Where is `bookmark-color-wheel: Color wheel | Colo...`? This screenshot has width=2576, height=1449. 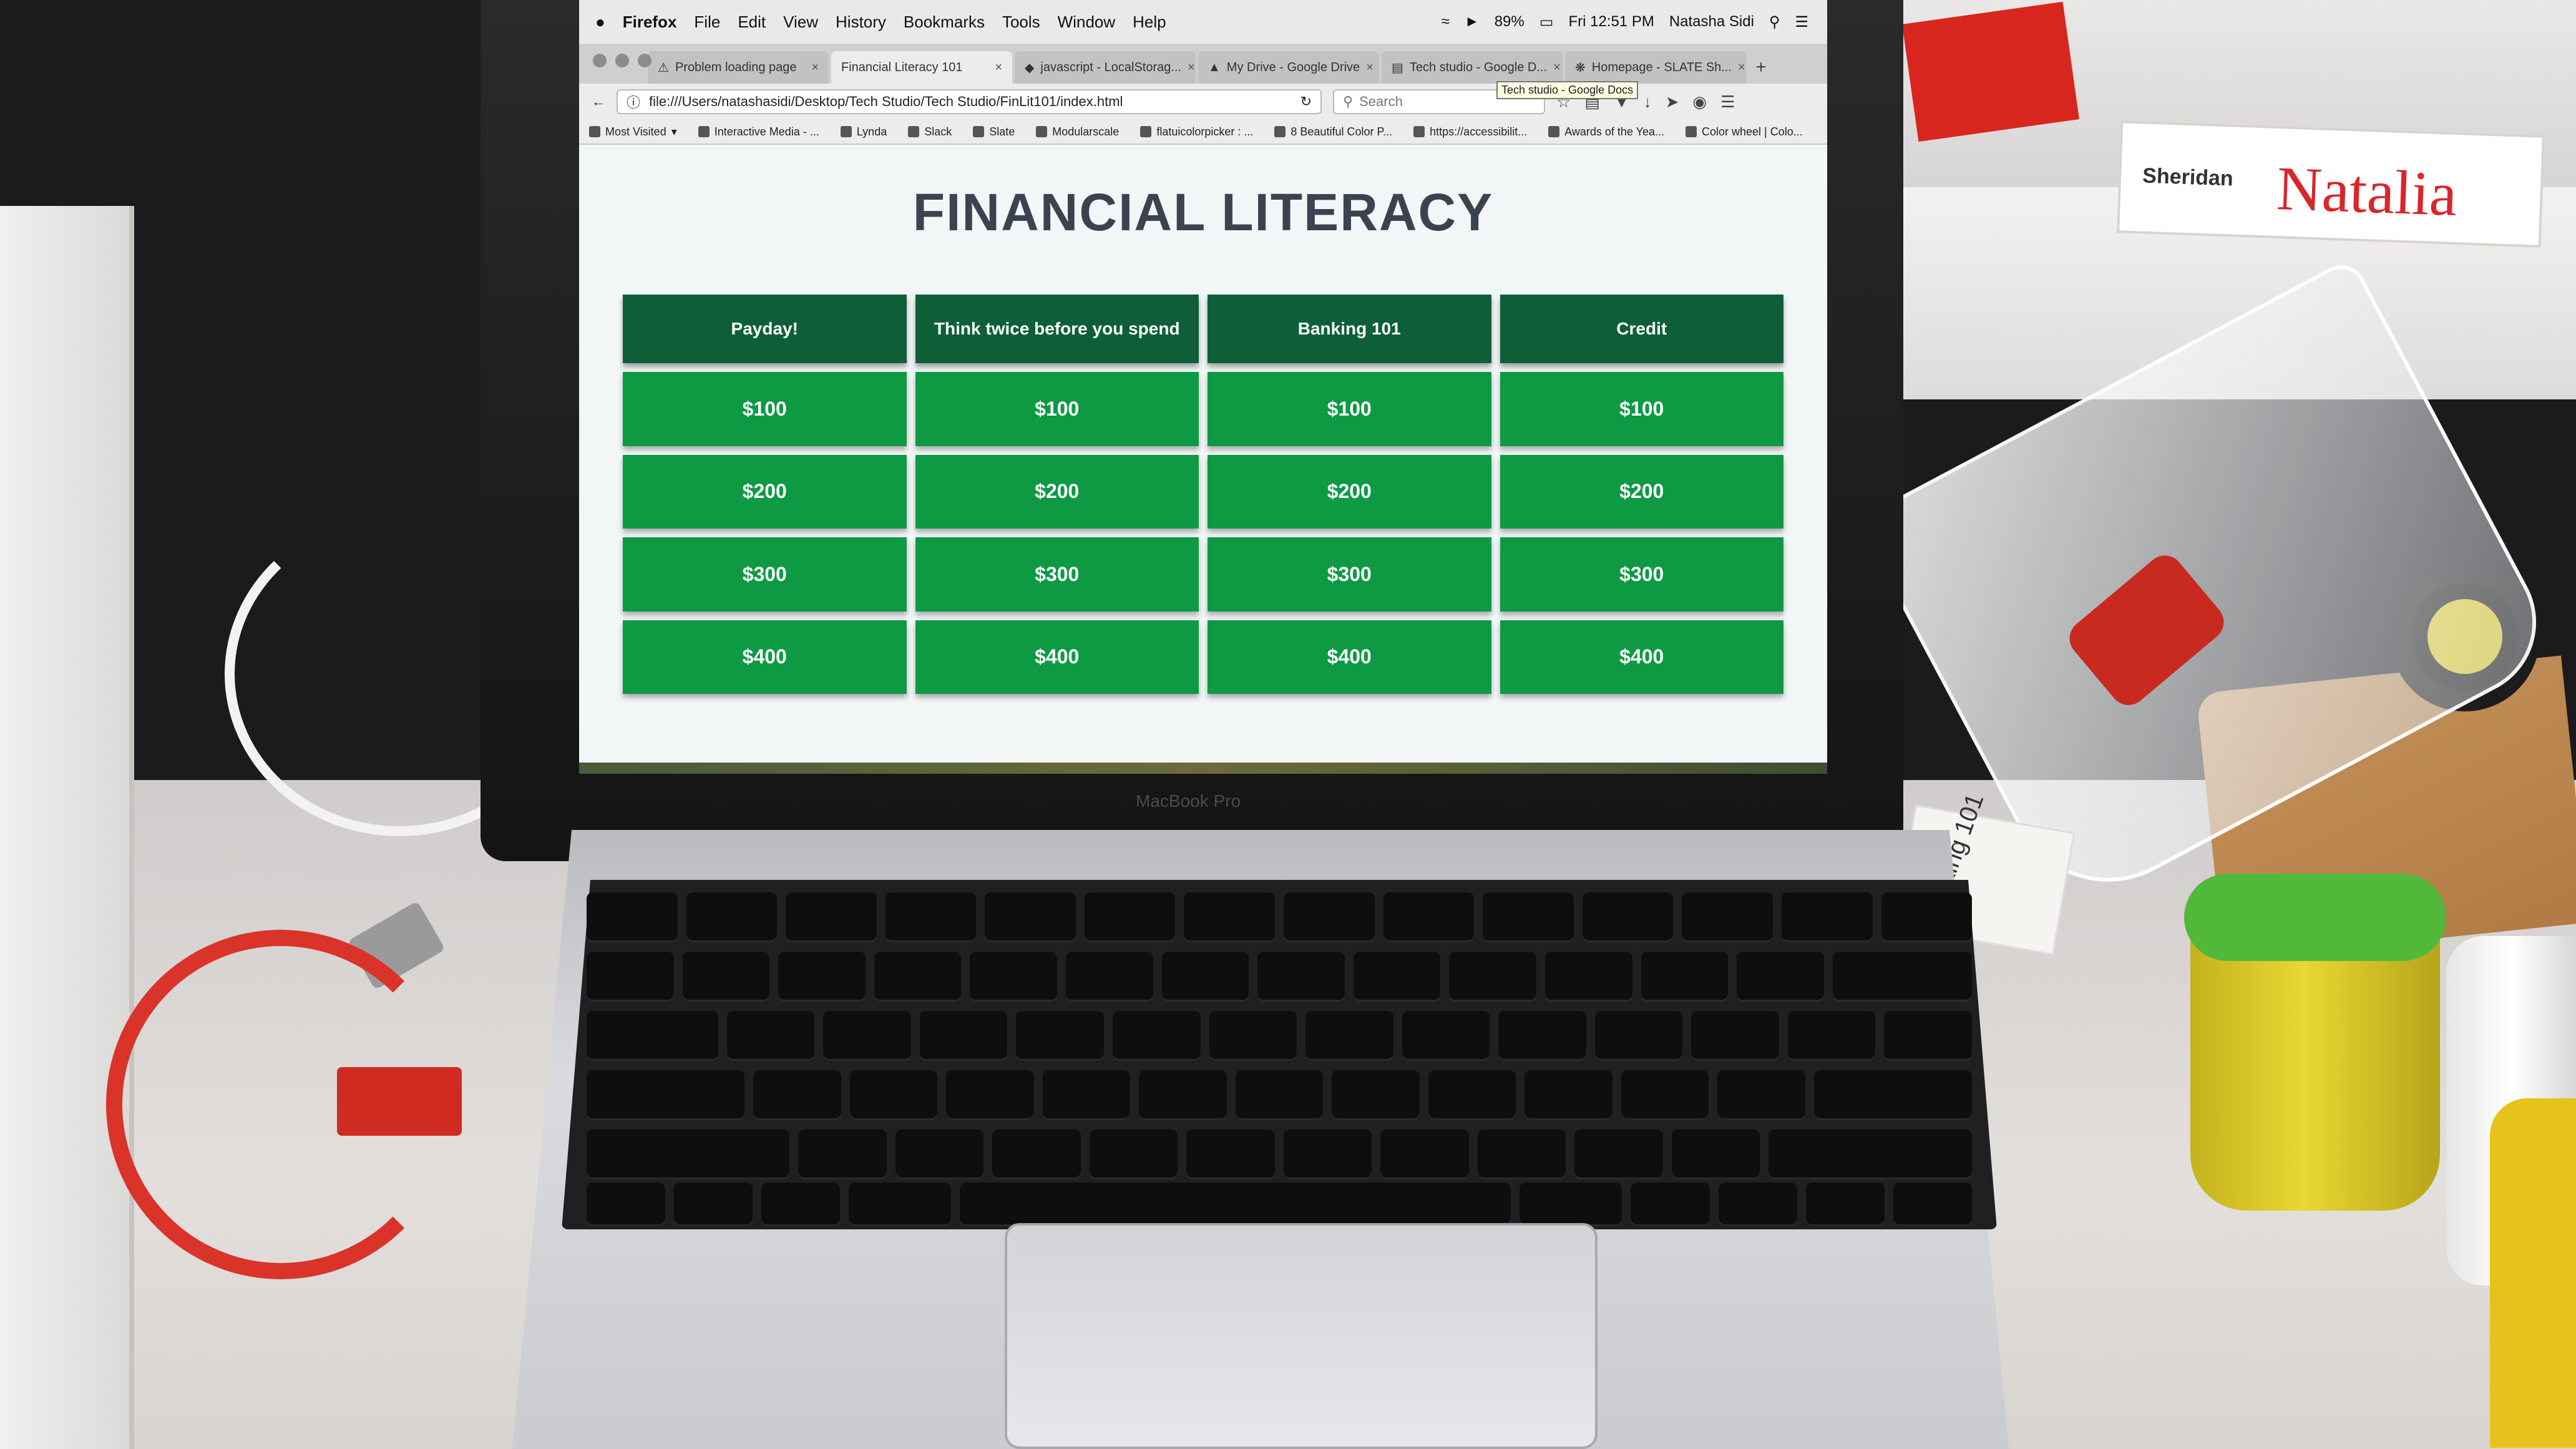 bookmark-color-wheel: Color wheel | Colo... is located at coordinates (1744, 132).